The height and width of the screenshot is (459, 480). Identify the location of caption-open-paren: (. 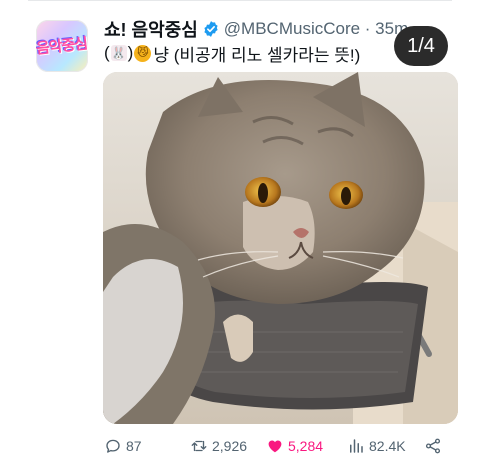
(107, 52).